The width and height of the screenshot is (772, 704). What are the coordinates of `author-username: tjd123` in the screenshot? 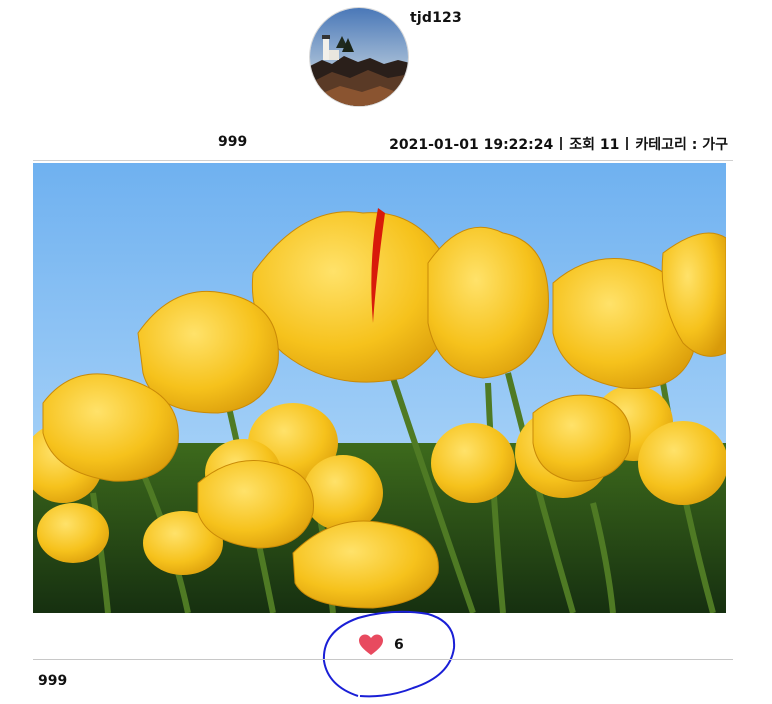 It's located at (436, 18).